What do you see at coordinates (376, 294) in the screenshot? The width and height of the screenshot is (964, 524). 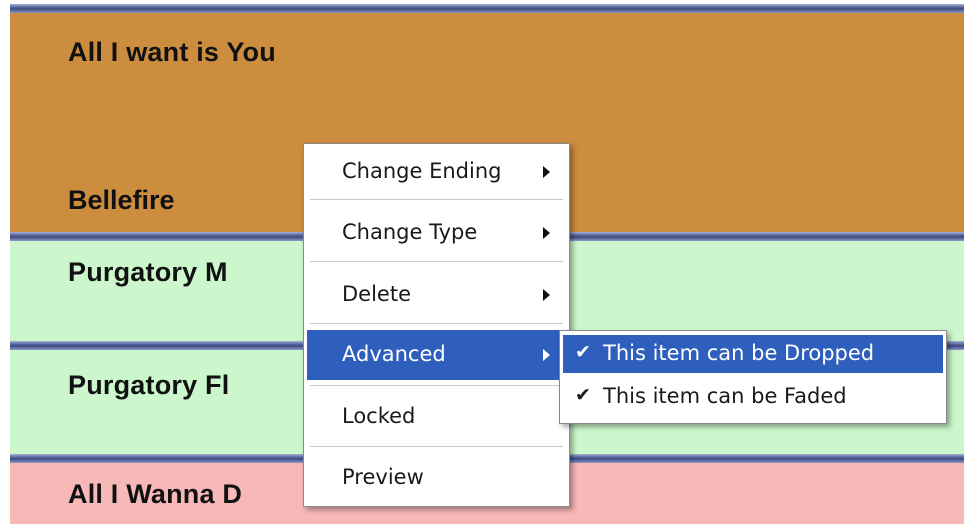 I see `menu-item-label: Delete` at bounding box center [376, 294].